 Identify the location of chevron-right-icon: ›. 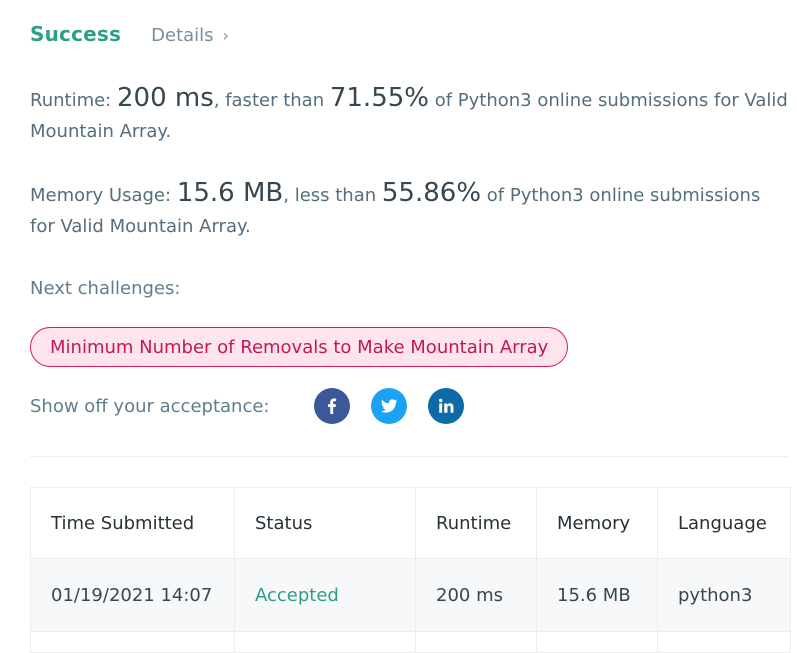
(225, 35).